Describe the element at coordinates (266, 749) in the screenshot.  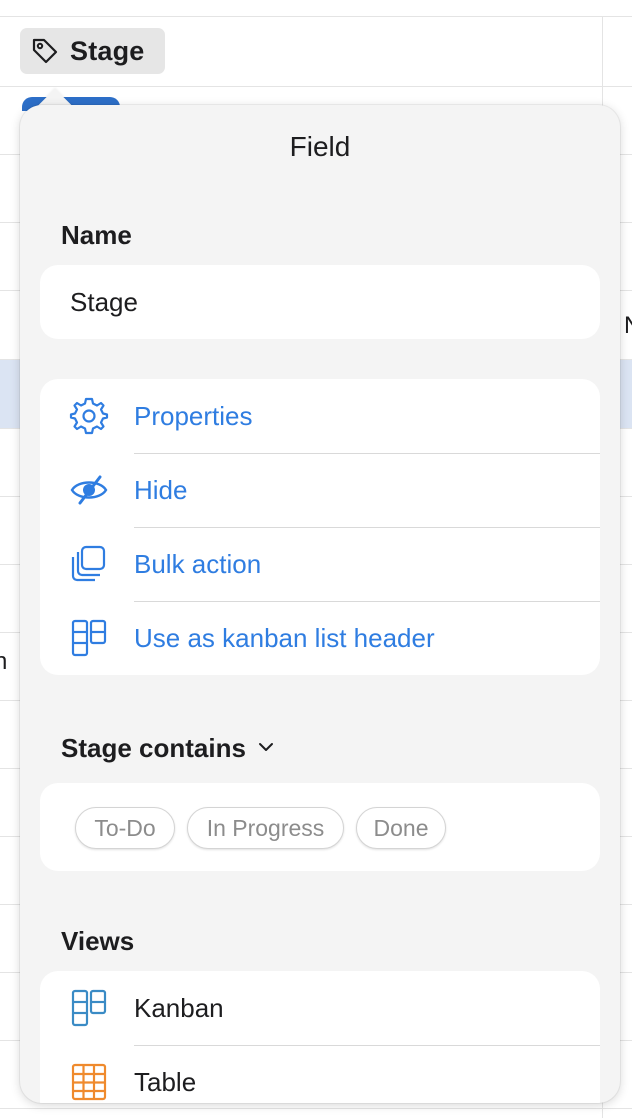
I see `chevron-down-icon` at that location.